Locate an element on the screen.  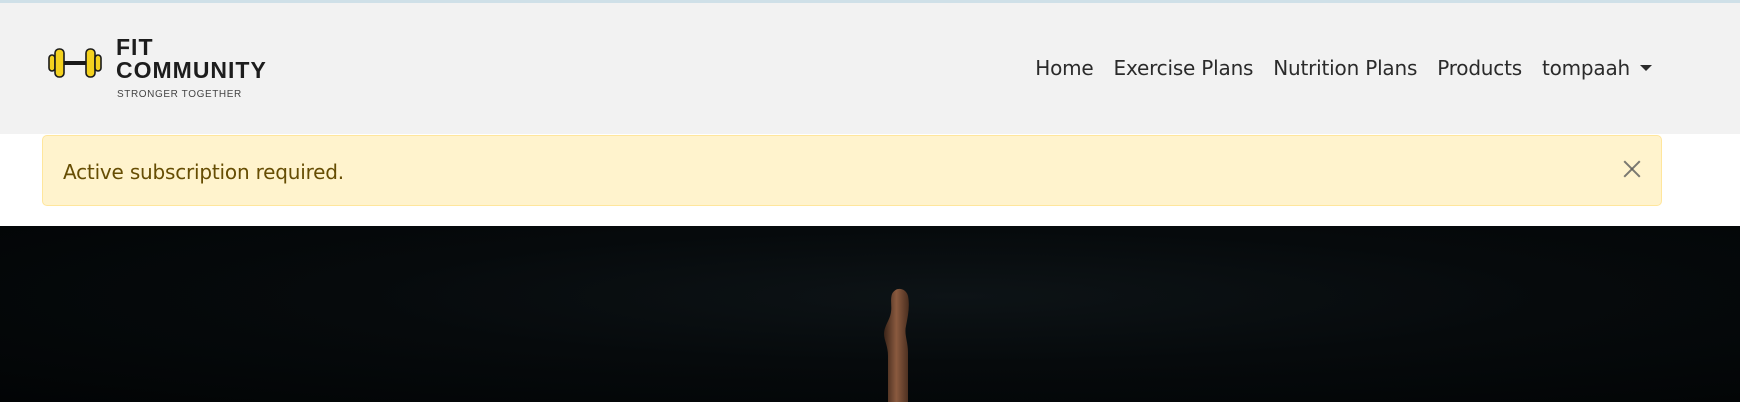
nav-products: Products is located at coordinates (1479, 68).